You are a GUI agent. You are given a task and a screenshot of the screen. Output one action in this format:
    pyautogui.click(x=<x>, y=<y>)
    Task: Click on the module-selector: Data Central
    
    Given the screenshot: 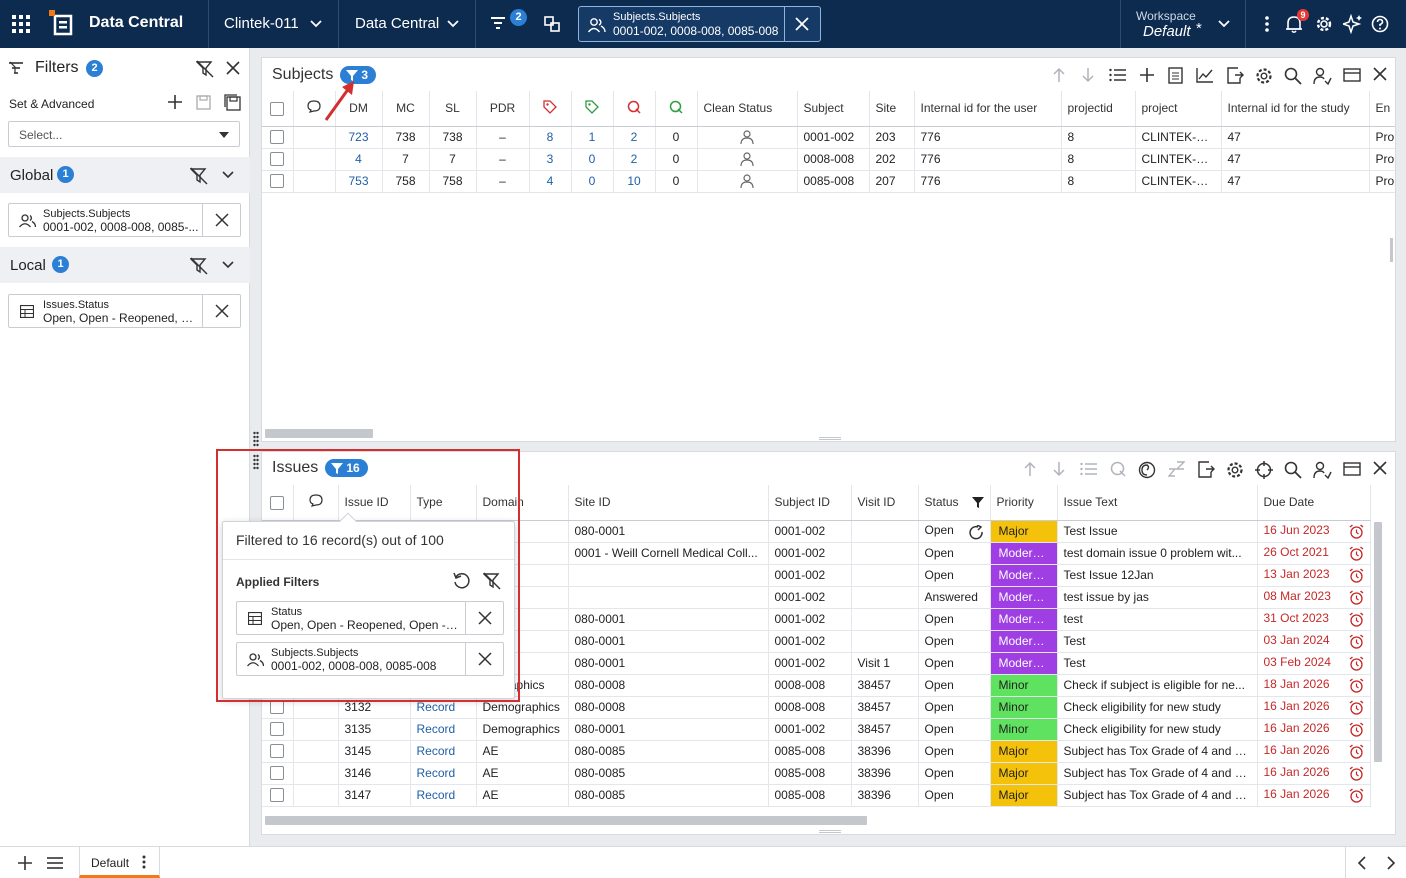 What is the action you would take?
    pyautogui.click(x=397, y=23)
    